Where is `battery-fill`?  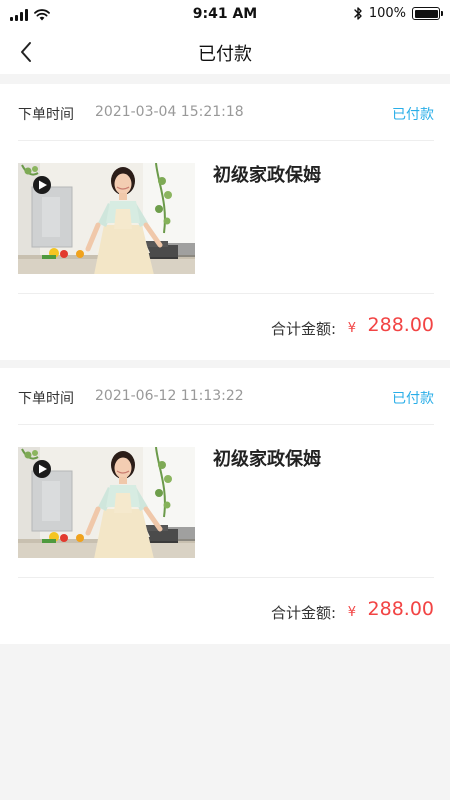
battery-fill is located at coordinates (426, 13).